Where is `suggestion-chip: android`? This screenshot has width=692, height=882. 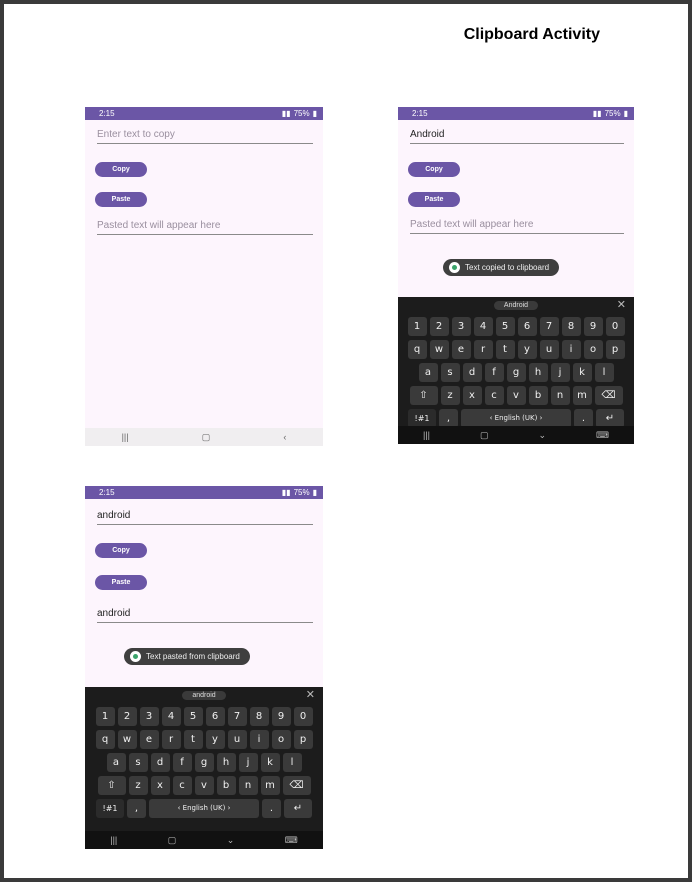 suggestion-chip: android is located at coordinates (204, 695).